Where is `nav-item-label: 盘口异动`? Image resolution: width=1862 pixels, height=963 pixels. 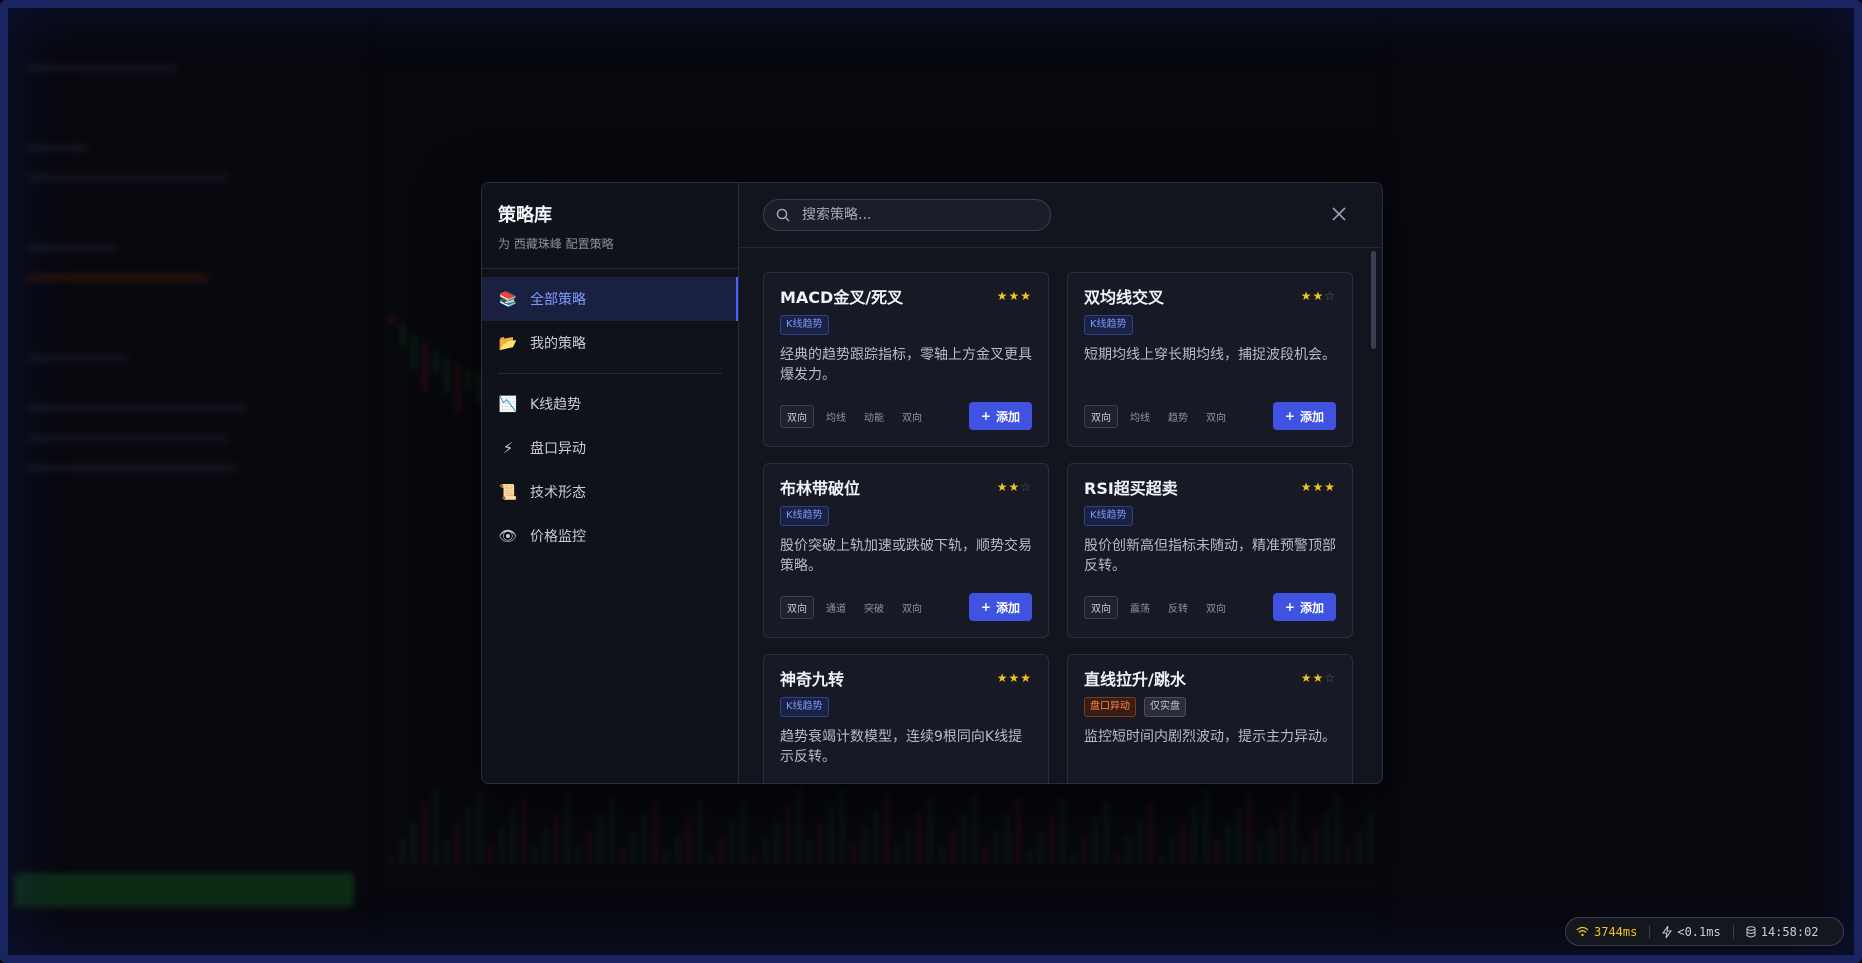
nav-item-label: 盘口异动 is located at coordinates (558, 449).